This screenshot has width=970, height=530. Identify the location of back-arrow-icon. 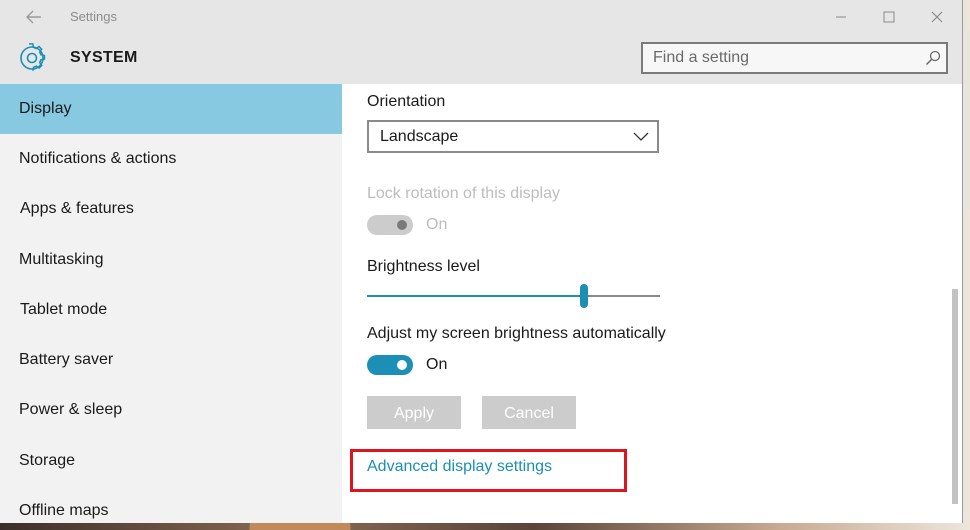
(33, 17).